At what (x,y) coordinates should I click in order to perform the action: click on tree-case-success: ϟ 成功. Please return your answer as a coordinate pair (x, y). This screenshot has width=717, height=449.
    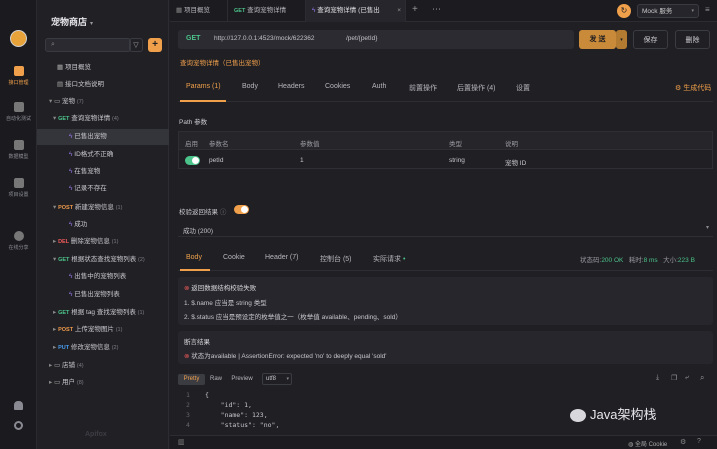
    Looking at the image, I should click on (103, 225).